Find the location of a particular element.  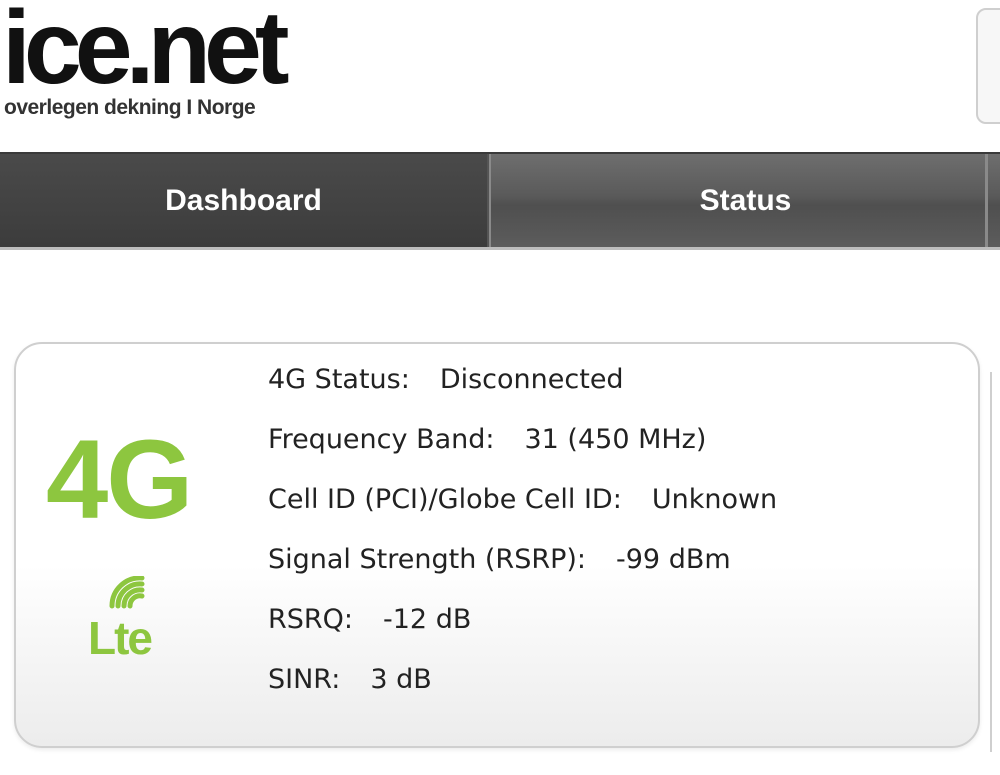

header-control-box is located at coordinates (988, 66).